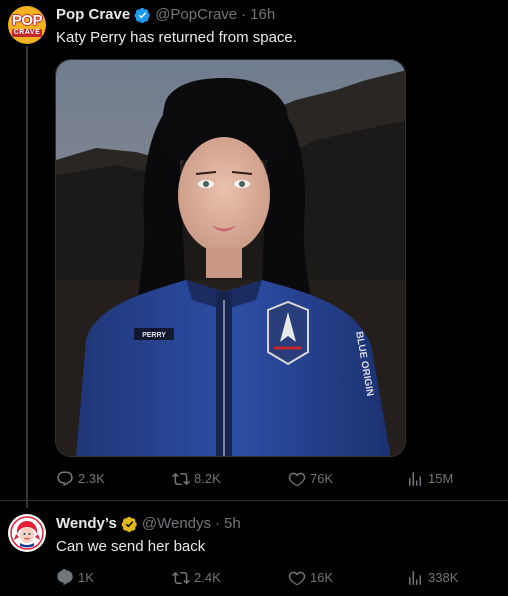 This screenshot has height=596, width=508. Describe the element at coordinates (266, 480) in the screenshot. I see `tweet-actions: 2.3K 8.2K 76K 15M` at that location.